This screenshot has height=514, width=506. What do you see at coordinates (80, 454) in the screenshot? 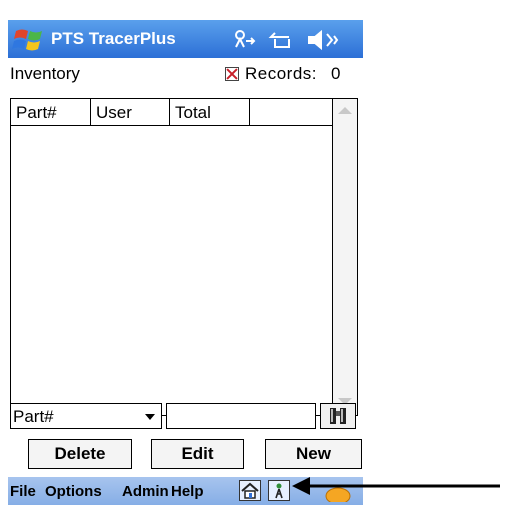
I see `delete-button: Delete` at bounding box center [80, 454].